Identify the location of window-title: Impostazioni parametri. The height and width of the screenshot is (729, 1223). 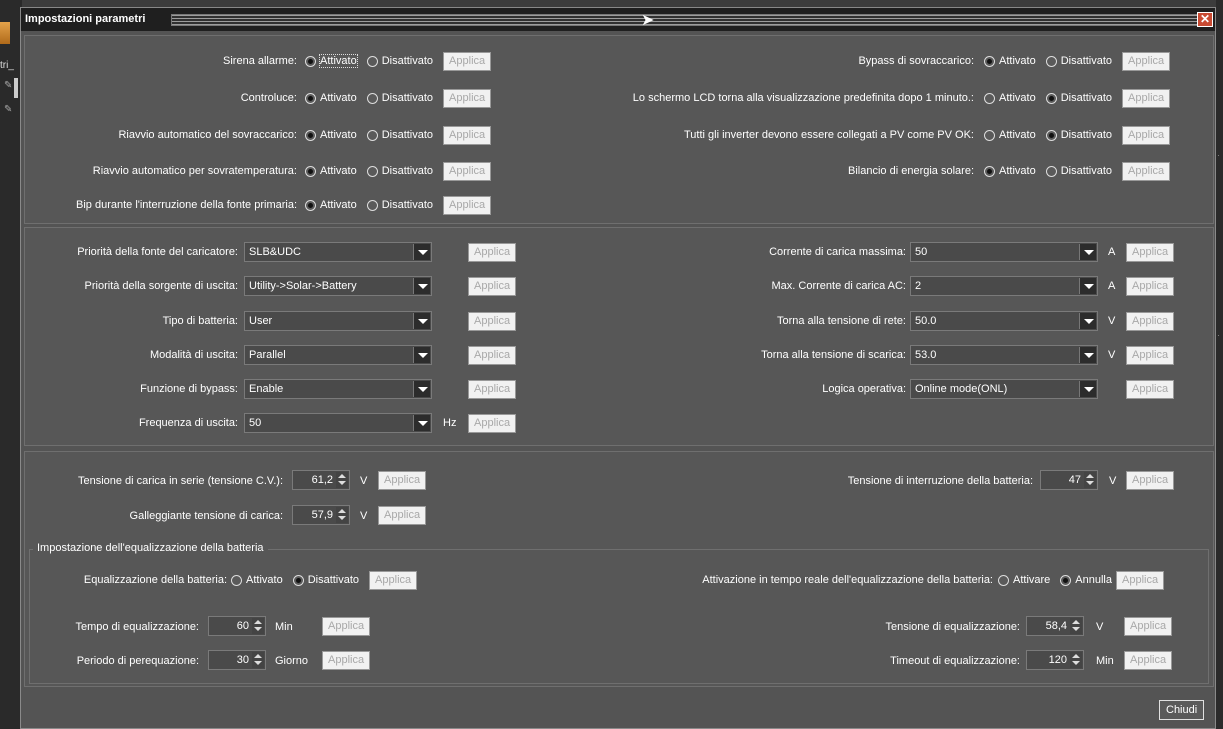
(87, 19).